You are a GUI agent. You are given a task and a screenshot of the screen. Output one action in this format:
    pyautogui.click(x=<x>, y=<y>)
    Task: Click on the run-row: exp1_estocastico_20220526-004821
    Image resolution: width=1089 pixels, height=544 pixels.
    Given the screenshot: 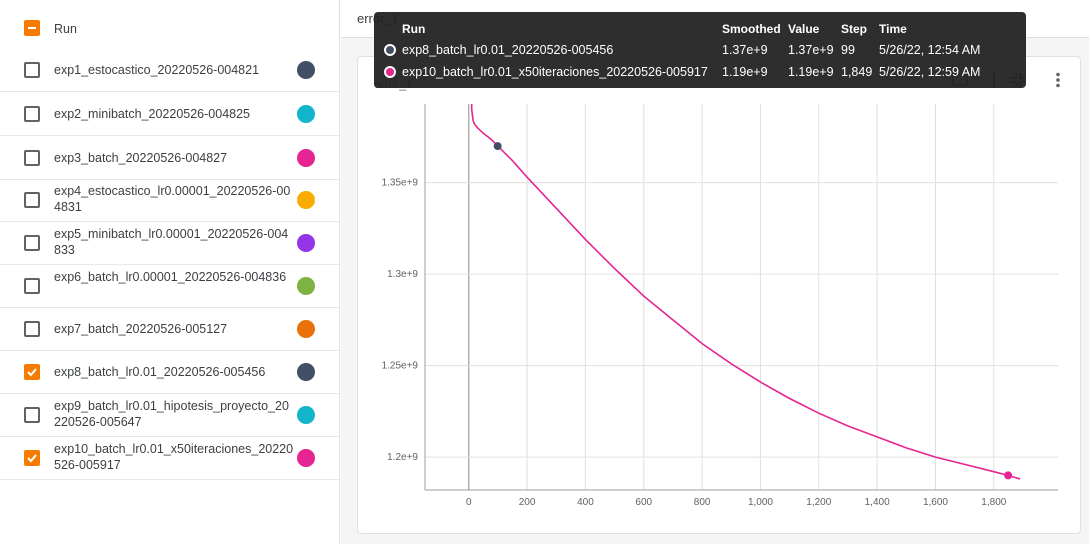 What is the action you would take?
    pyautogui.click(x=169, y=70)
    